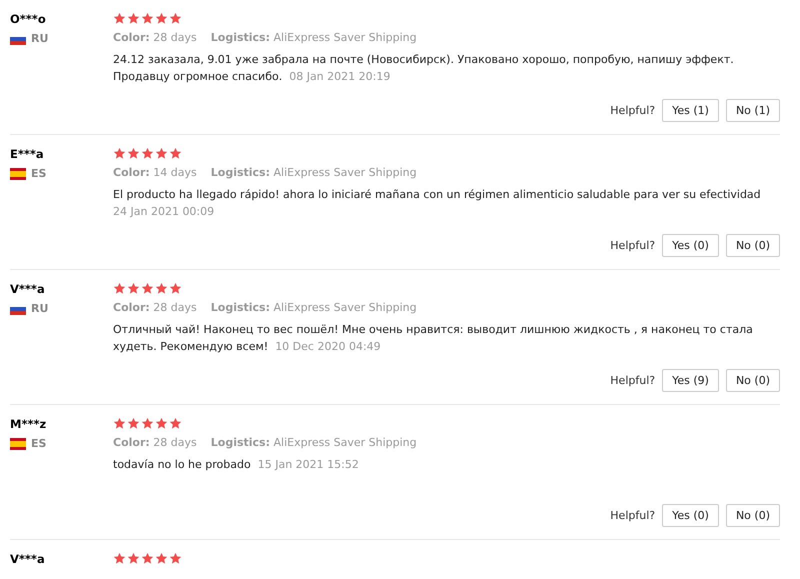 This screenshot has height=579, width=800. What do you see at coordinates (690, 110) in the screenshot?
I see `yes-button: Yes (1)` at bounding box center [690, 110].